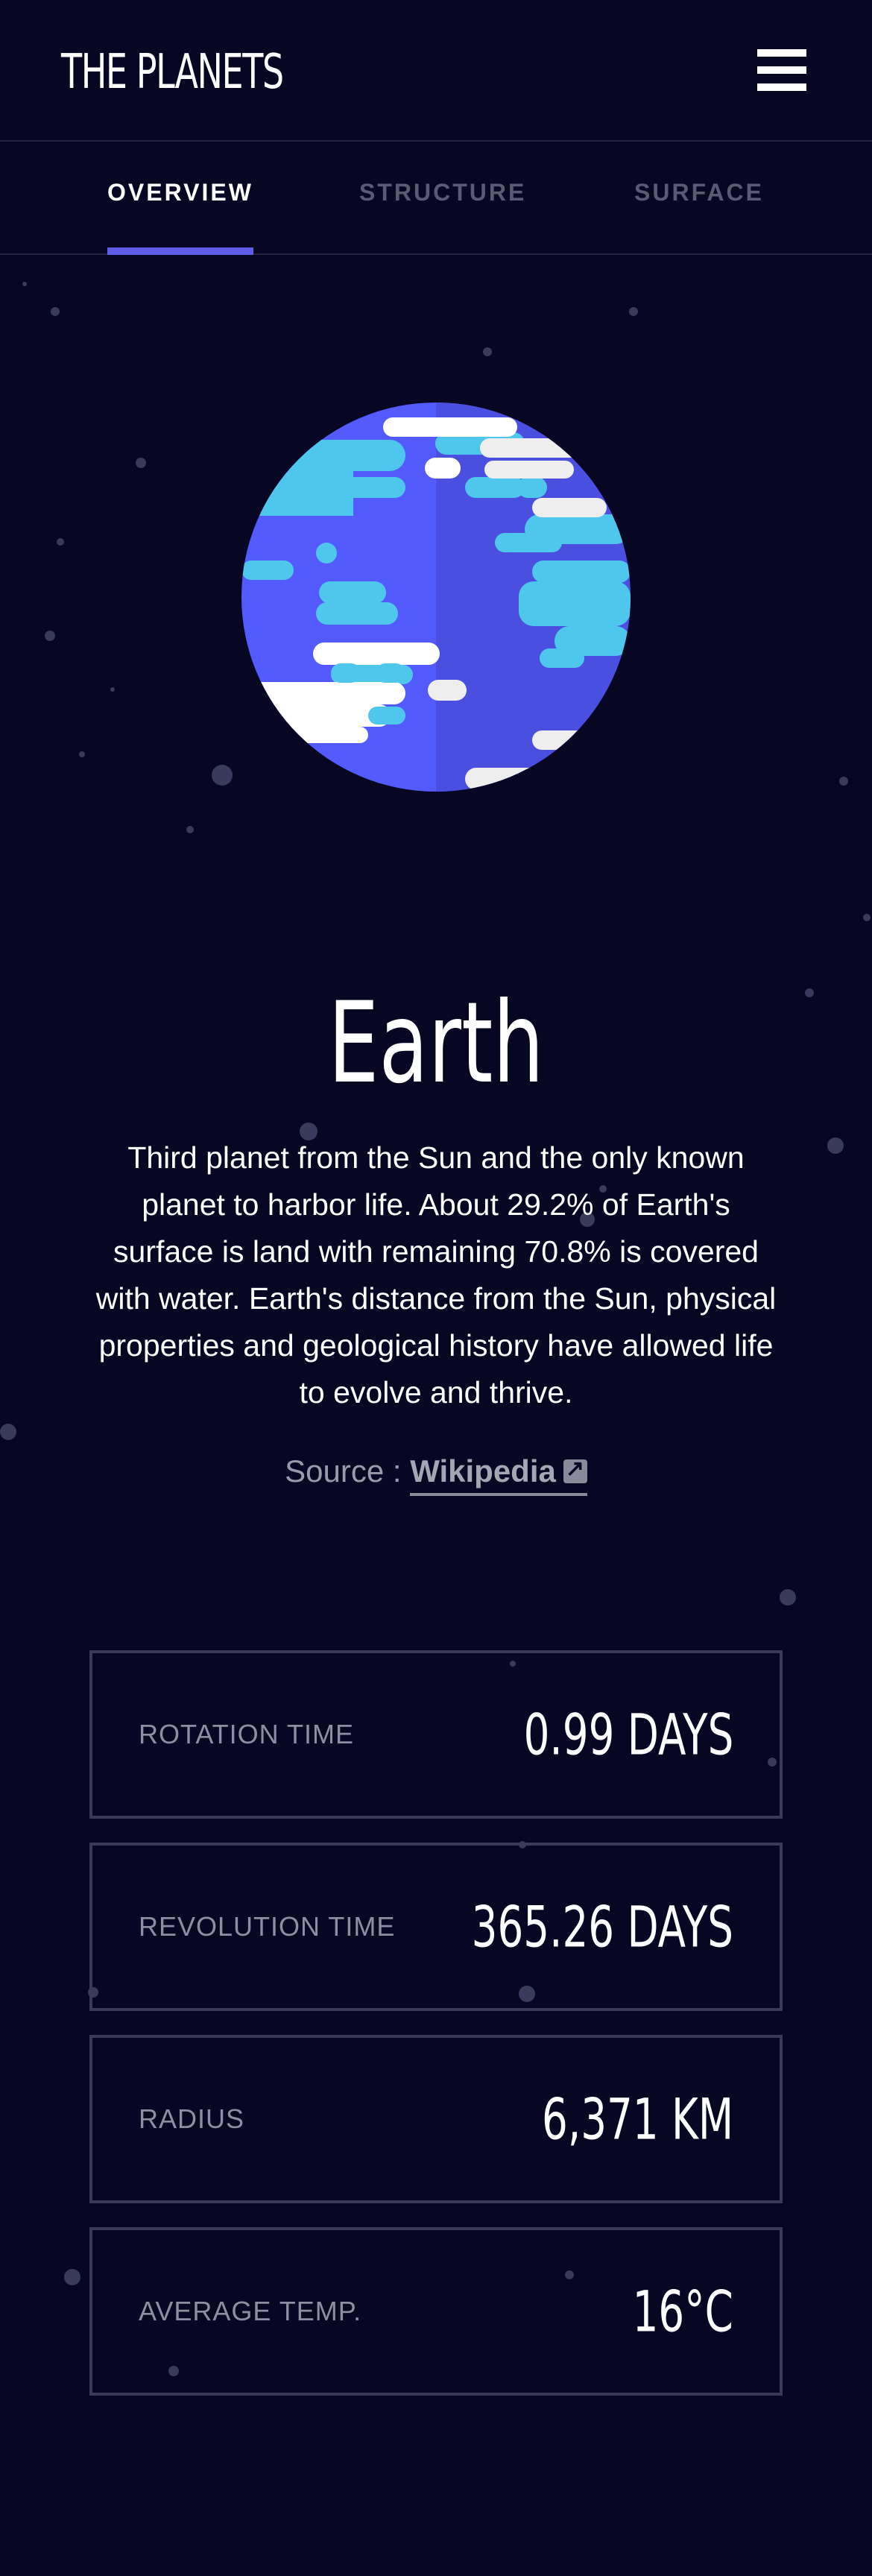  I want to click on hamburger-menu-icon, so click(781, 70).